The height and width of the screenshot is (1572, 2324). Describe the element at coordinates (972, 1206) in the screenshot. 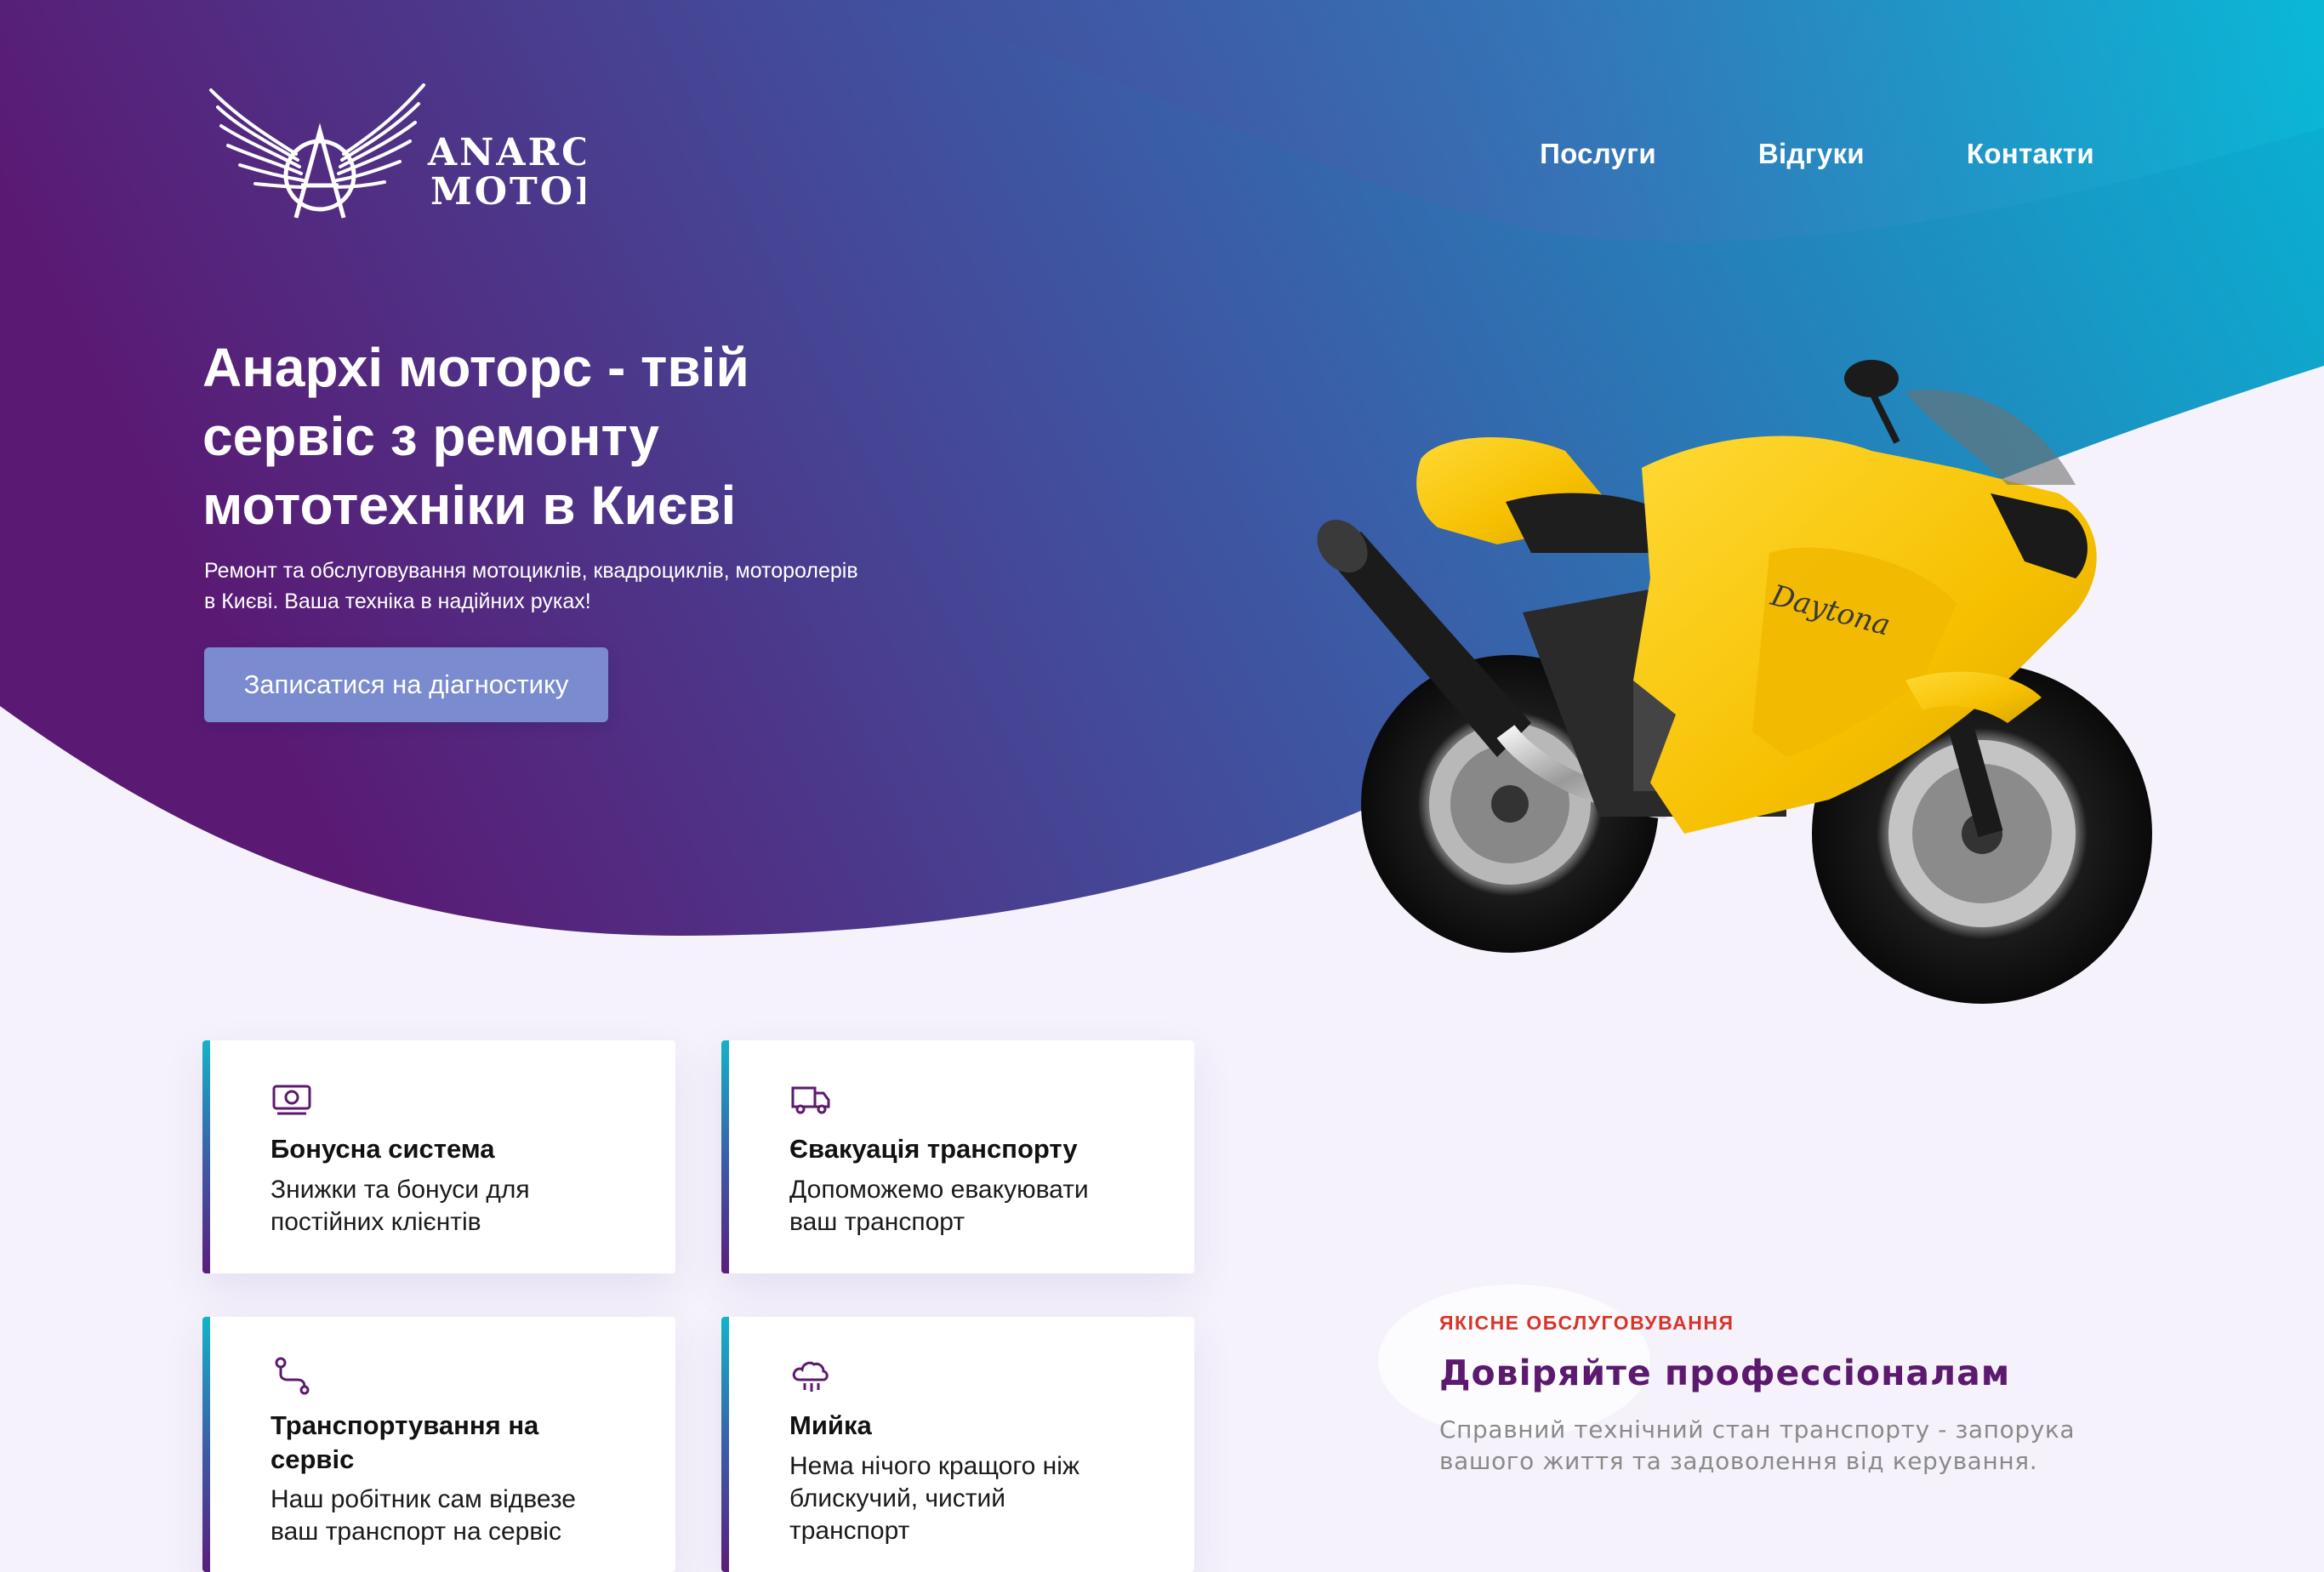

I see `feature-text: Допоможемо евакуювати ваш транспорт` at that location.